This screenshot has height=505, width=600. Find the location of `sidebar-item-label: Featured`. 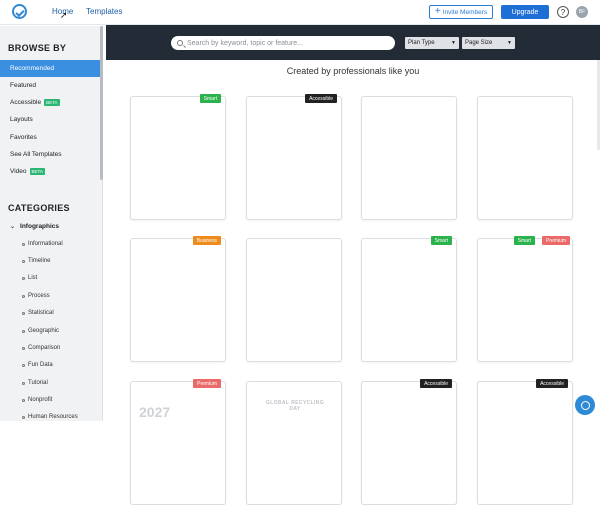

sidebar-item-label: Featured is located at coordinates (23, 85).